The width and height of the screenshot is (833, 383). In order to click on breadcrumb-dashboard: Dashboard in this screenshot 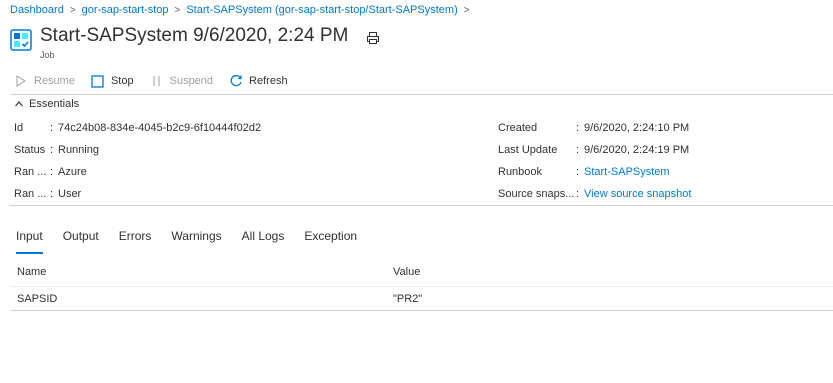, I will do `click(37, 10)`.